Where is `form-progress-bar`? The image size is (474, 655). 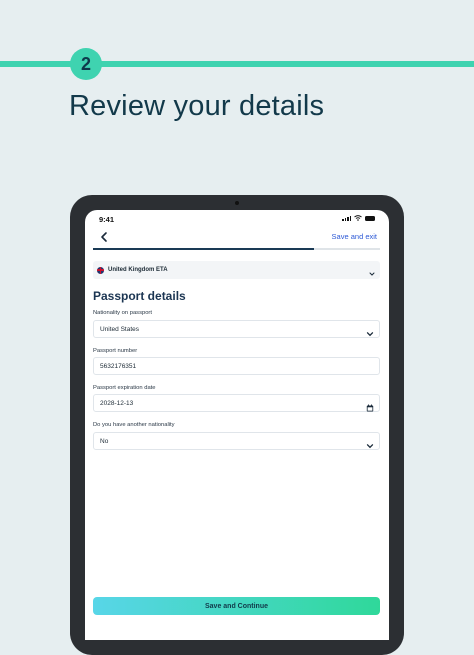 form-progress-bar is located at coordinates (236, 249).